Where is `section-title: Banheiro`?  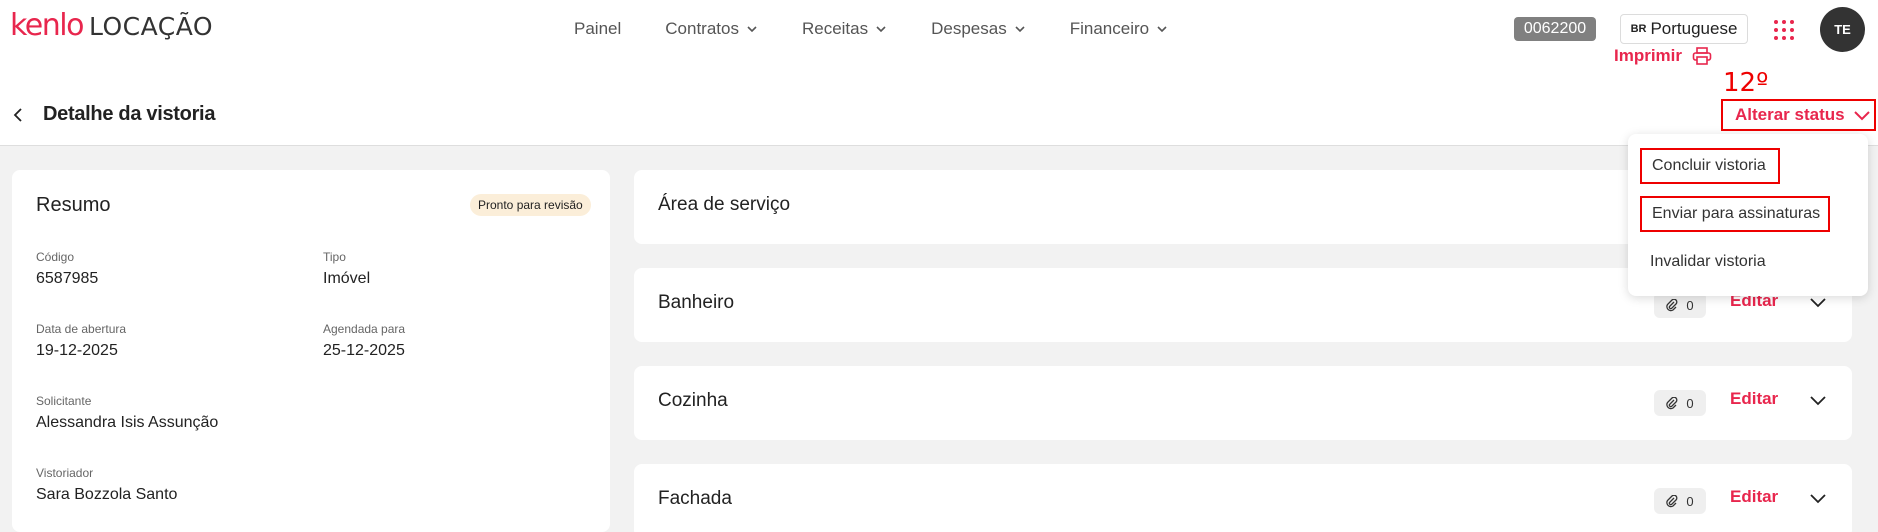
section-title: Banheiro is located at coordinates (696, 302).